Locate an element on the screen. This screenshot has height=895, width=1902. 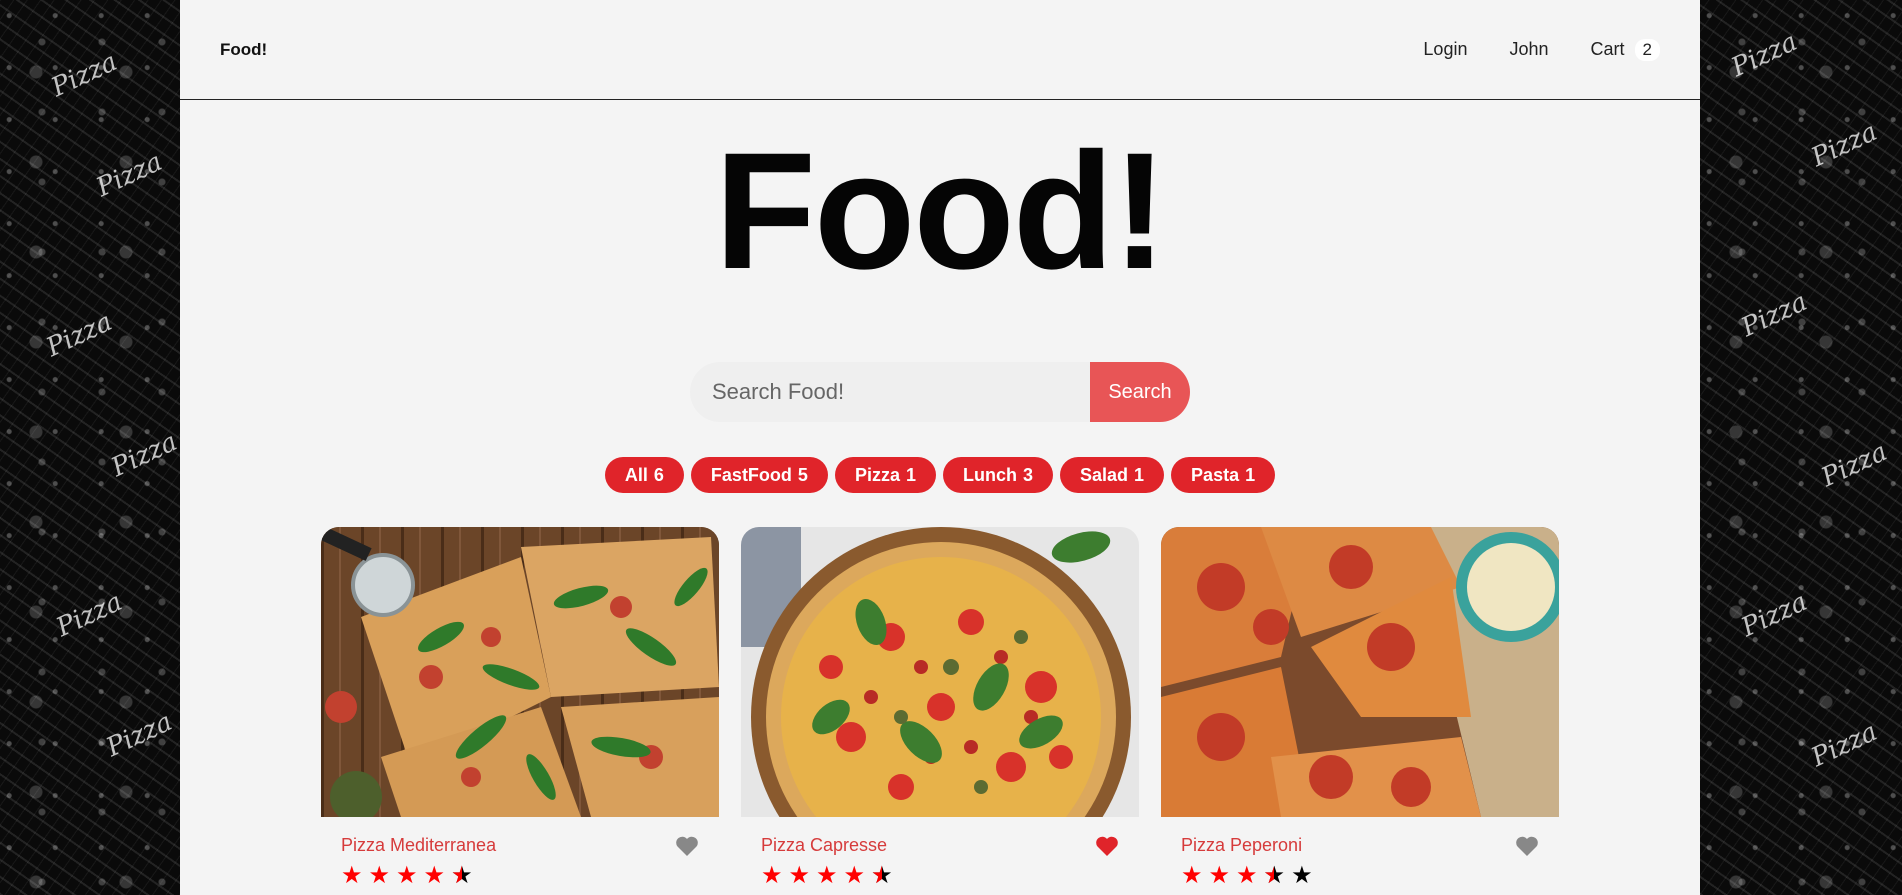
food-info: Pizza Mediterranea ★ ★ ★ ★ ★ is located at coordinates (520, 856).